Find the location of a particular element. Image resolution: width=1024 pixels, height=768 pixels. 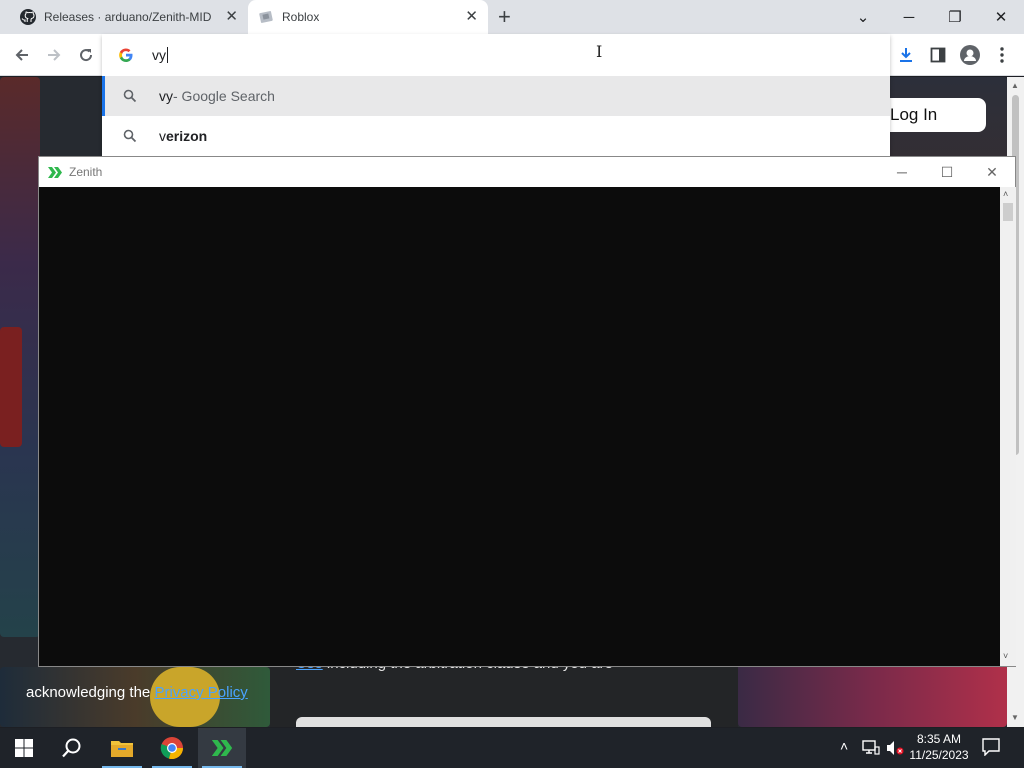

system-clock: 8:35 AM 11/25/2023 is located at coordinates (939, 747).